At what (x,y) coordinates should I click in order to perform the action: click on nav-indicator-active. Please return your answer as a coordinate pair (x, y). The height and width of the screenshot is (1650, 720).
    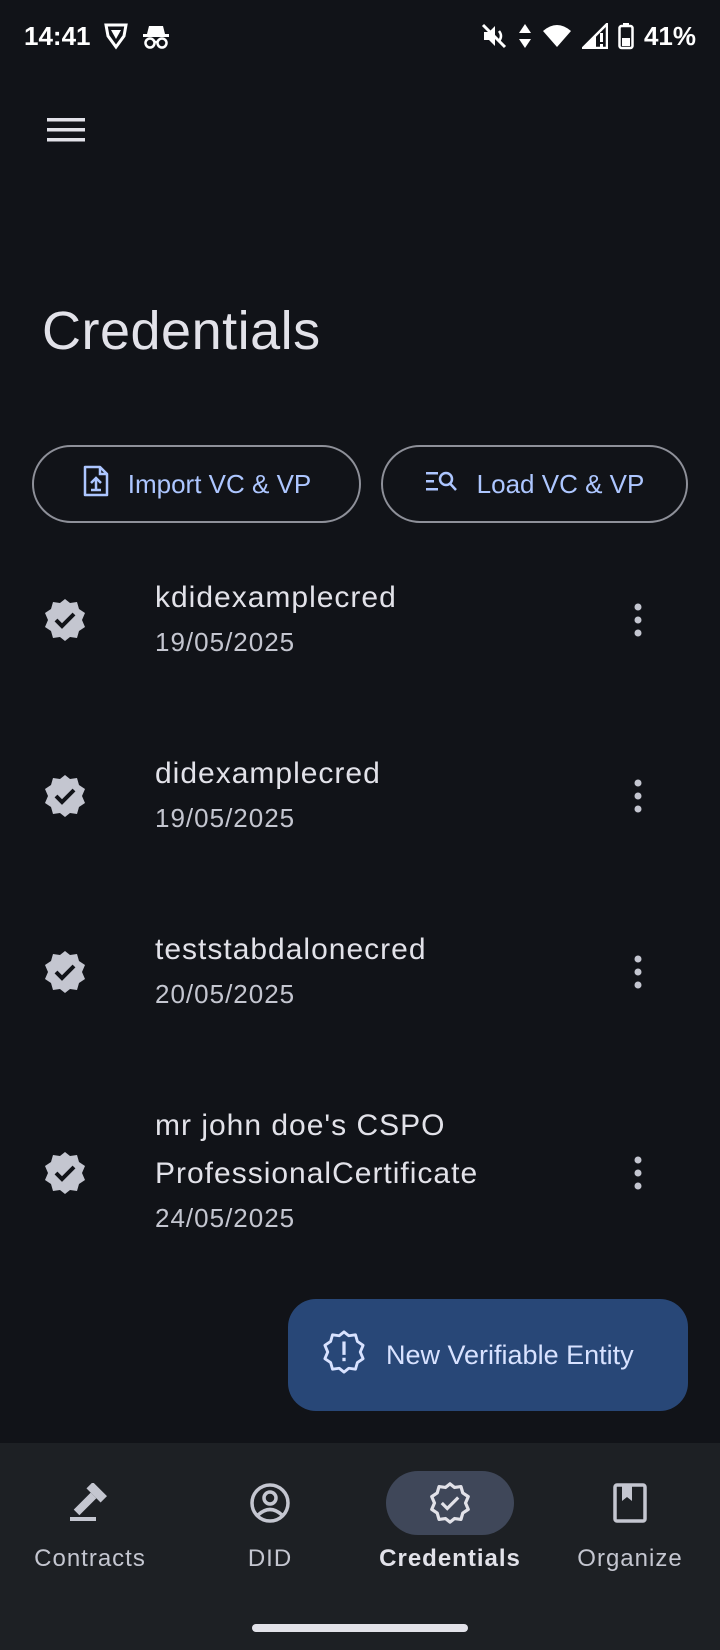
    Looking at the image, I should click on (450, 1503).